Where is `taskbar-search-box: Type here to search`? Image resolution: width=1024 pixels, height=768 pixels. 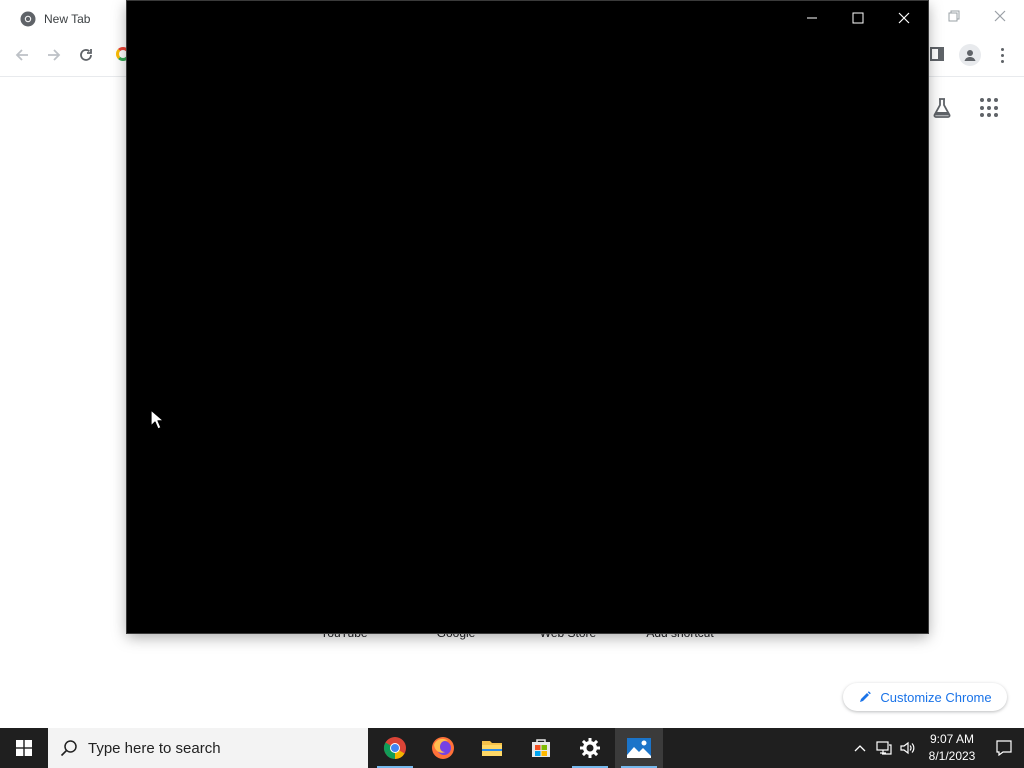
taskbar-search-box: Type here to search is located at coordinates (208, 748).